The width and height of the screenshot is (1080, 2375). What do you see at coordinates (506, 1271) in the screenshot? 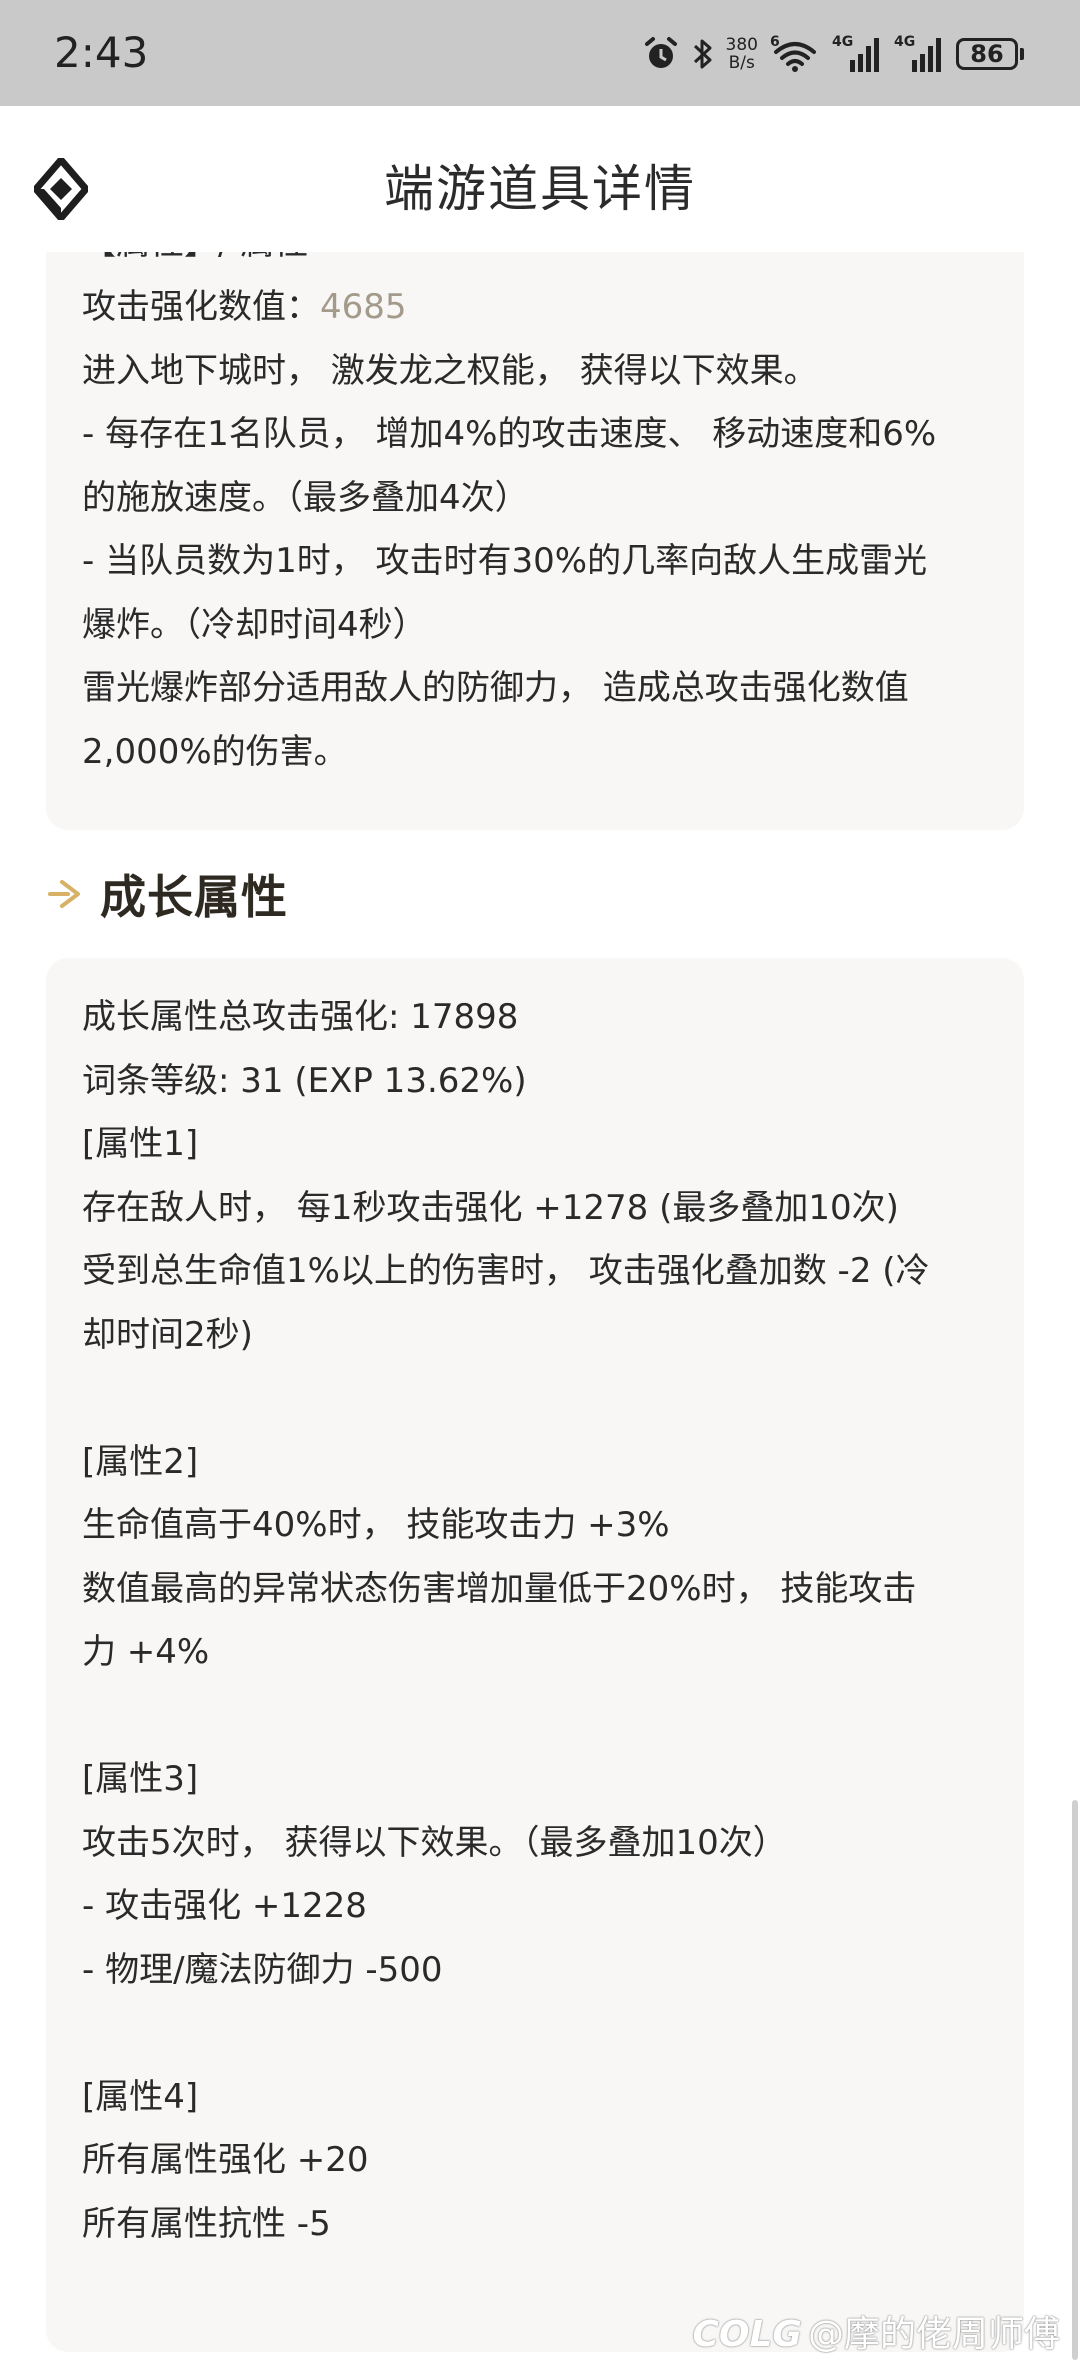
I see `growth-line: 受到总生命值1%以上的伤害时， 攻击强化叠加数 -2 (冷` at bounding box center [506, 1271].